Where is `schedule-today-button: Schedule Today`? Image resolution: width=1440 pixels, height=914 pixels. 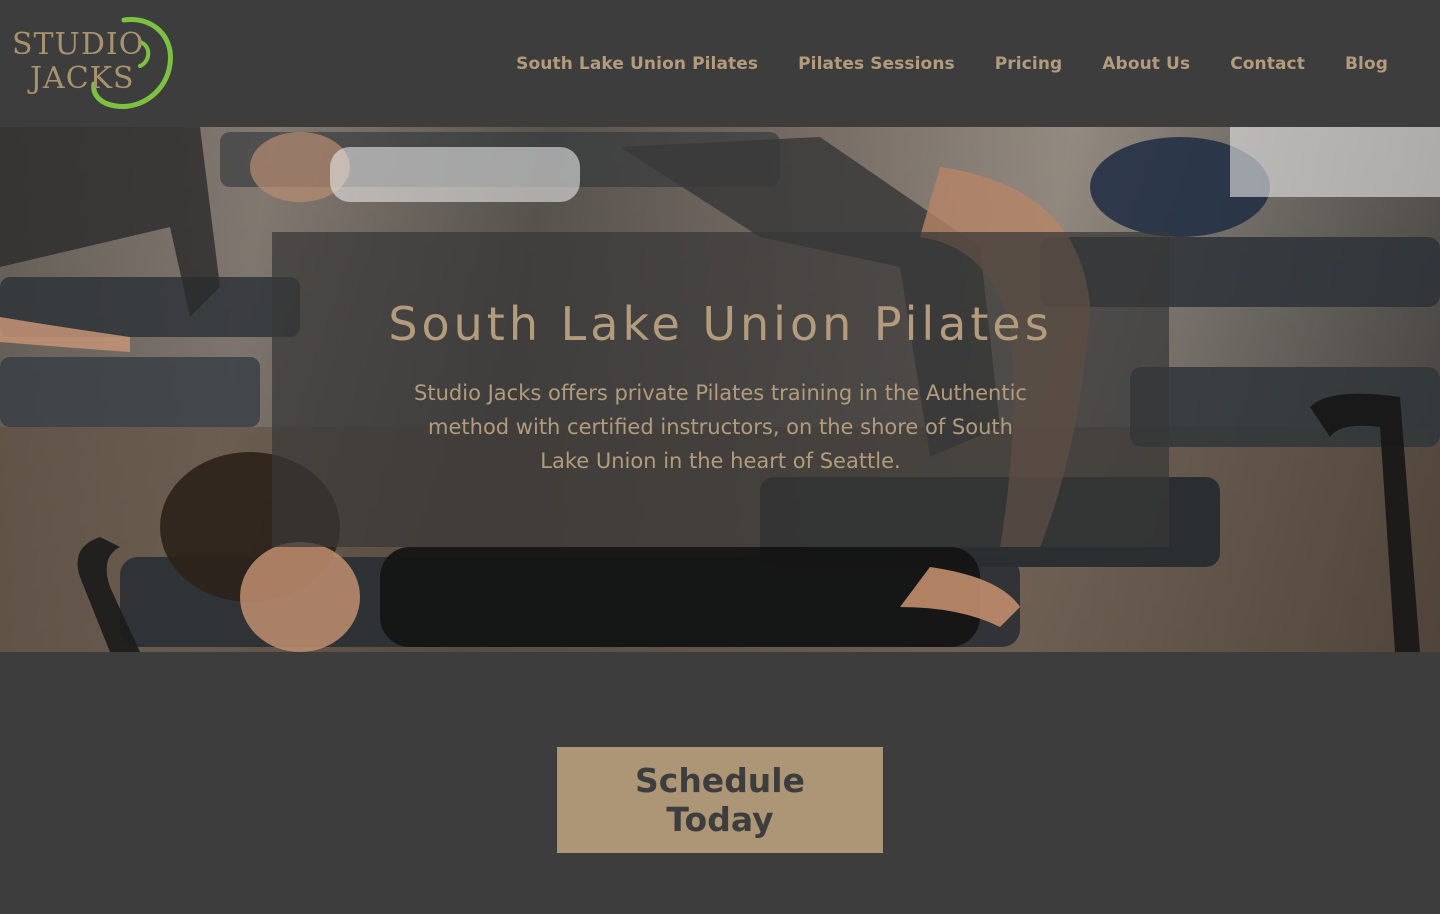
schedule-today-button: Schedule Today is located at coordinates (720, 800).